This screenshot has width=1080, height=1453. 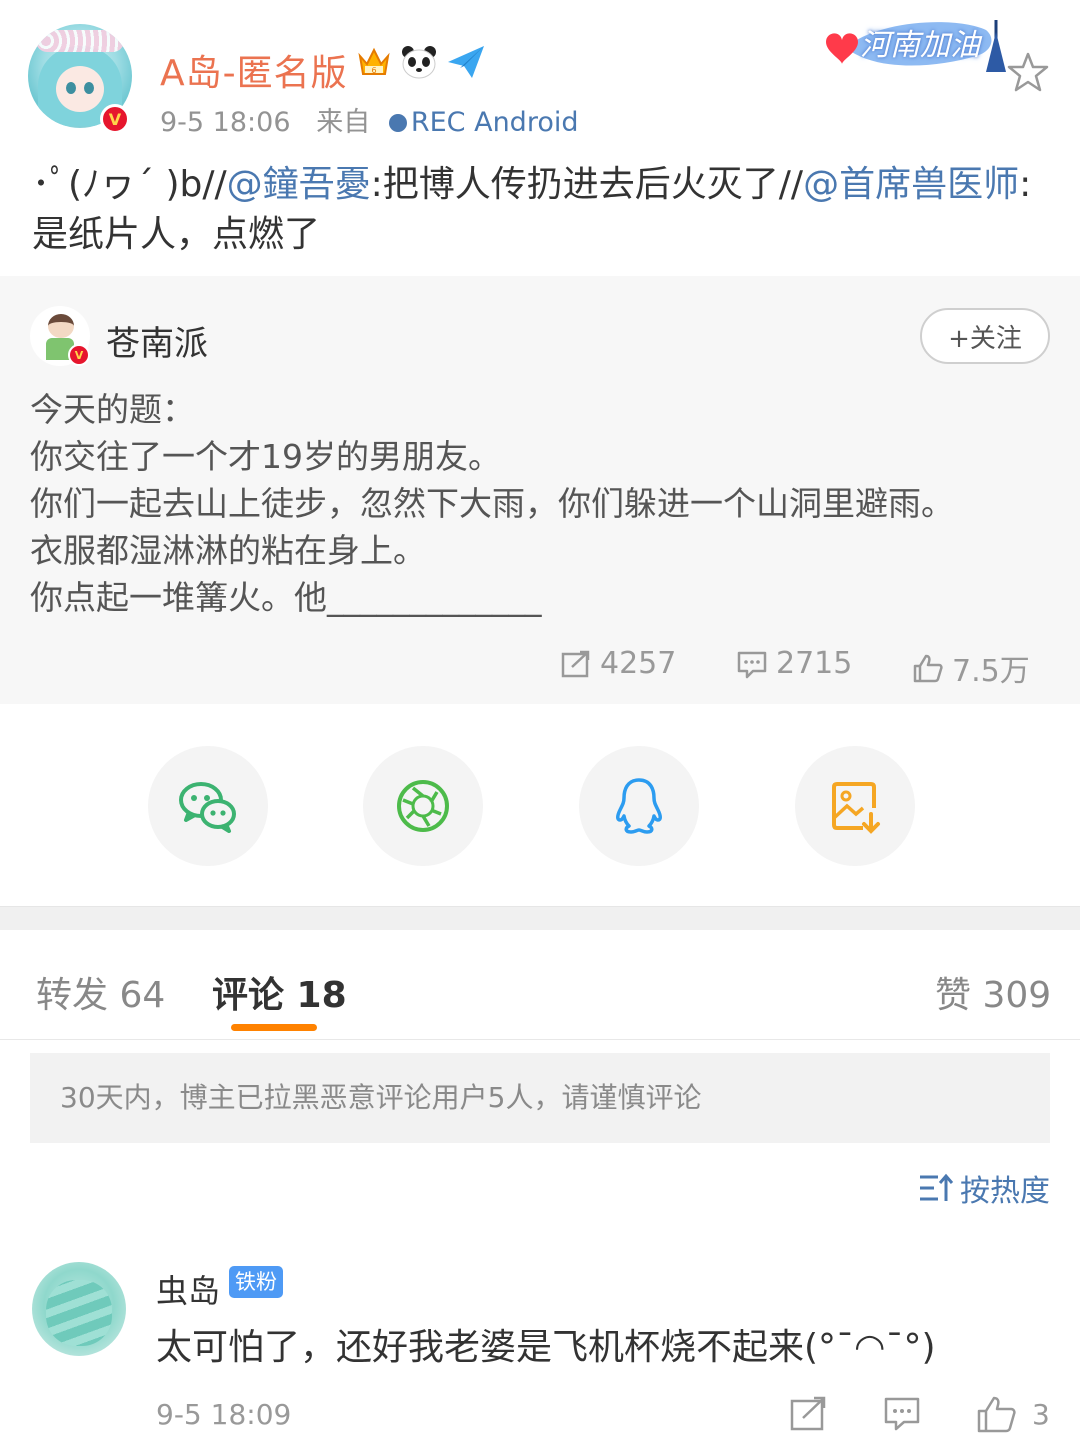 I want to click on comment-reply-icon, so click(x=902, y=1414).